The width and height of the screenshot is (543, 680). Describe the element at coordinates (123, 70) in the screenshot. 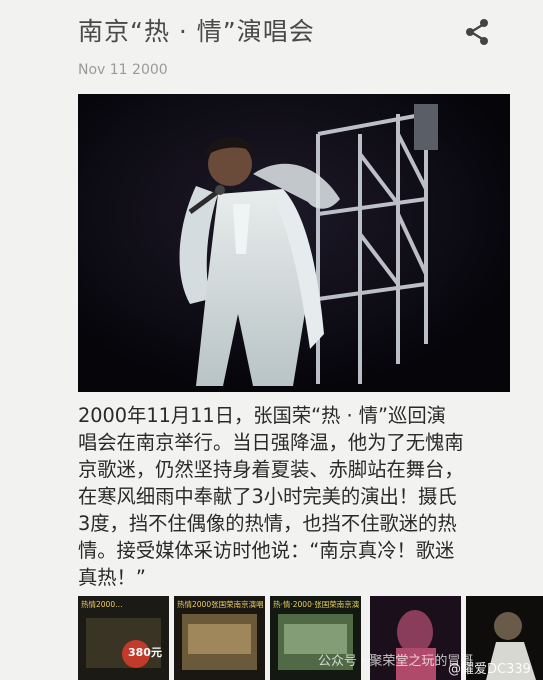

I see `article-date: Nov 11 2000` at that location.